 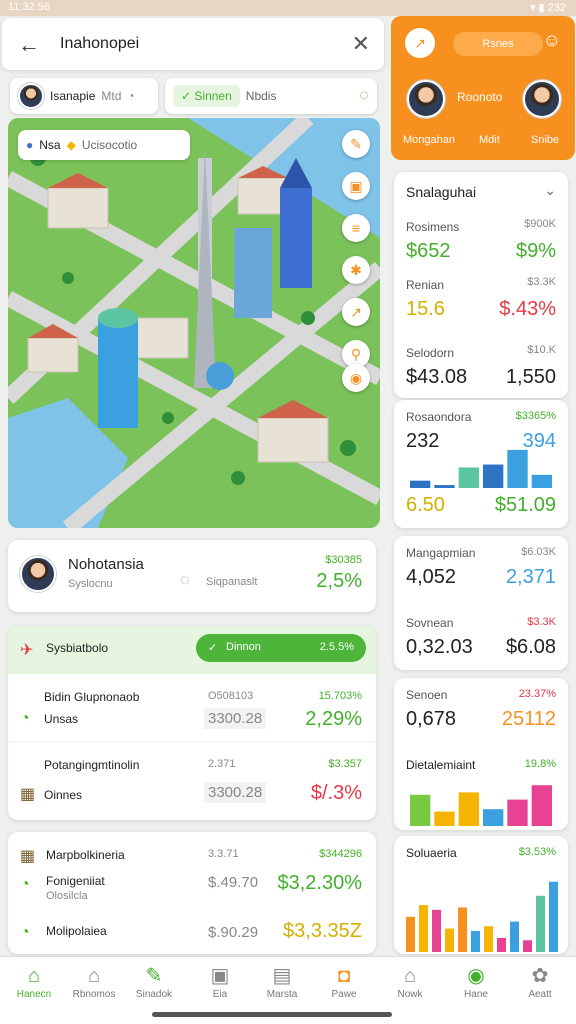 What do you see at coordinates (528, 719) in the screenshot?
I see `mini3-right: 25112` at bounding box center [528, 719].